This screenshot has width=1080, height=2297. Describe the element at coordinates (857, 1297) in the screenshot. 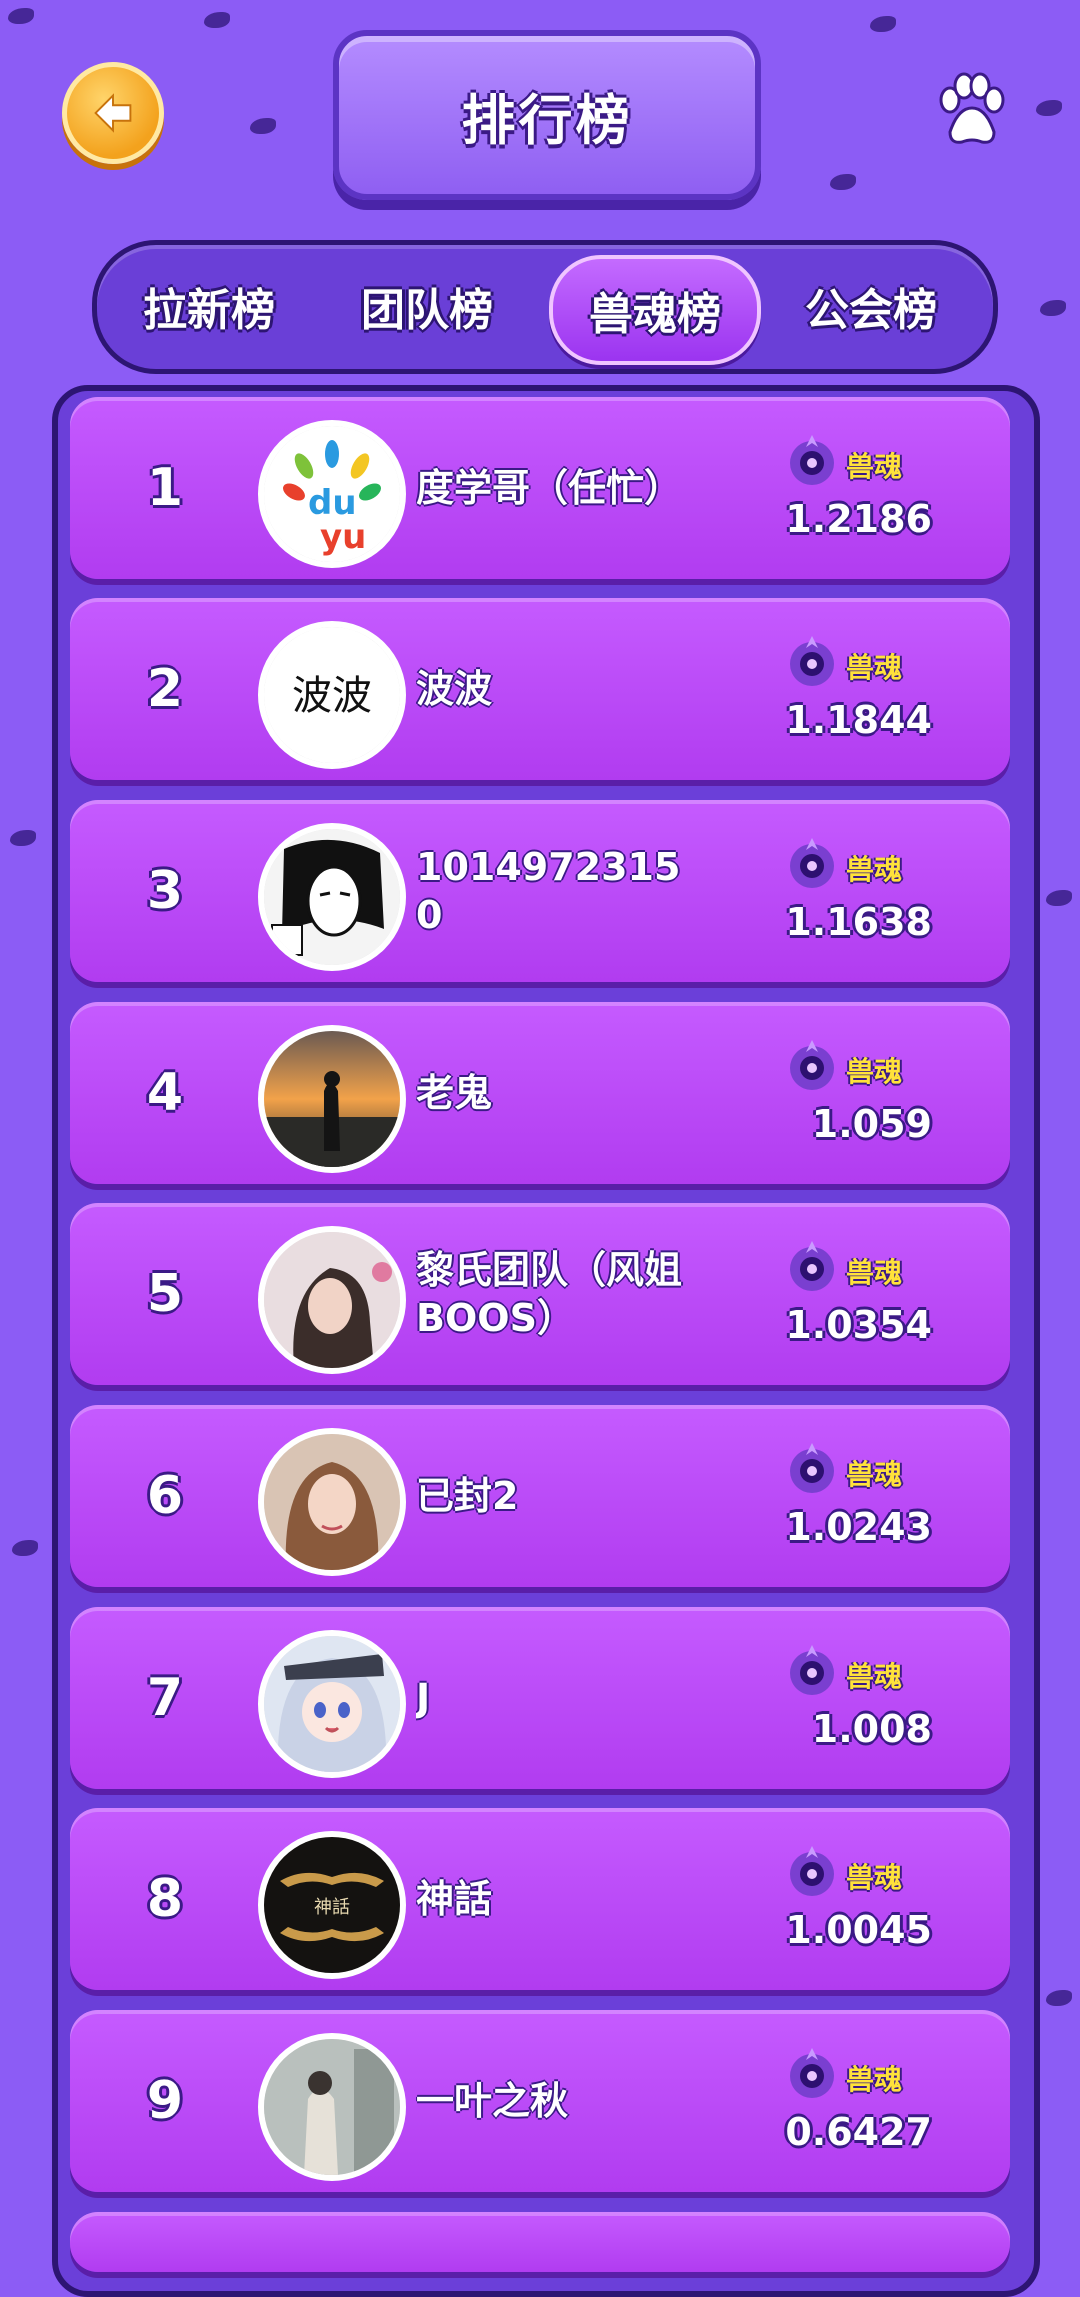

I see `score-box: 兽魂 1.0354` at that location.